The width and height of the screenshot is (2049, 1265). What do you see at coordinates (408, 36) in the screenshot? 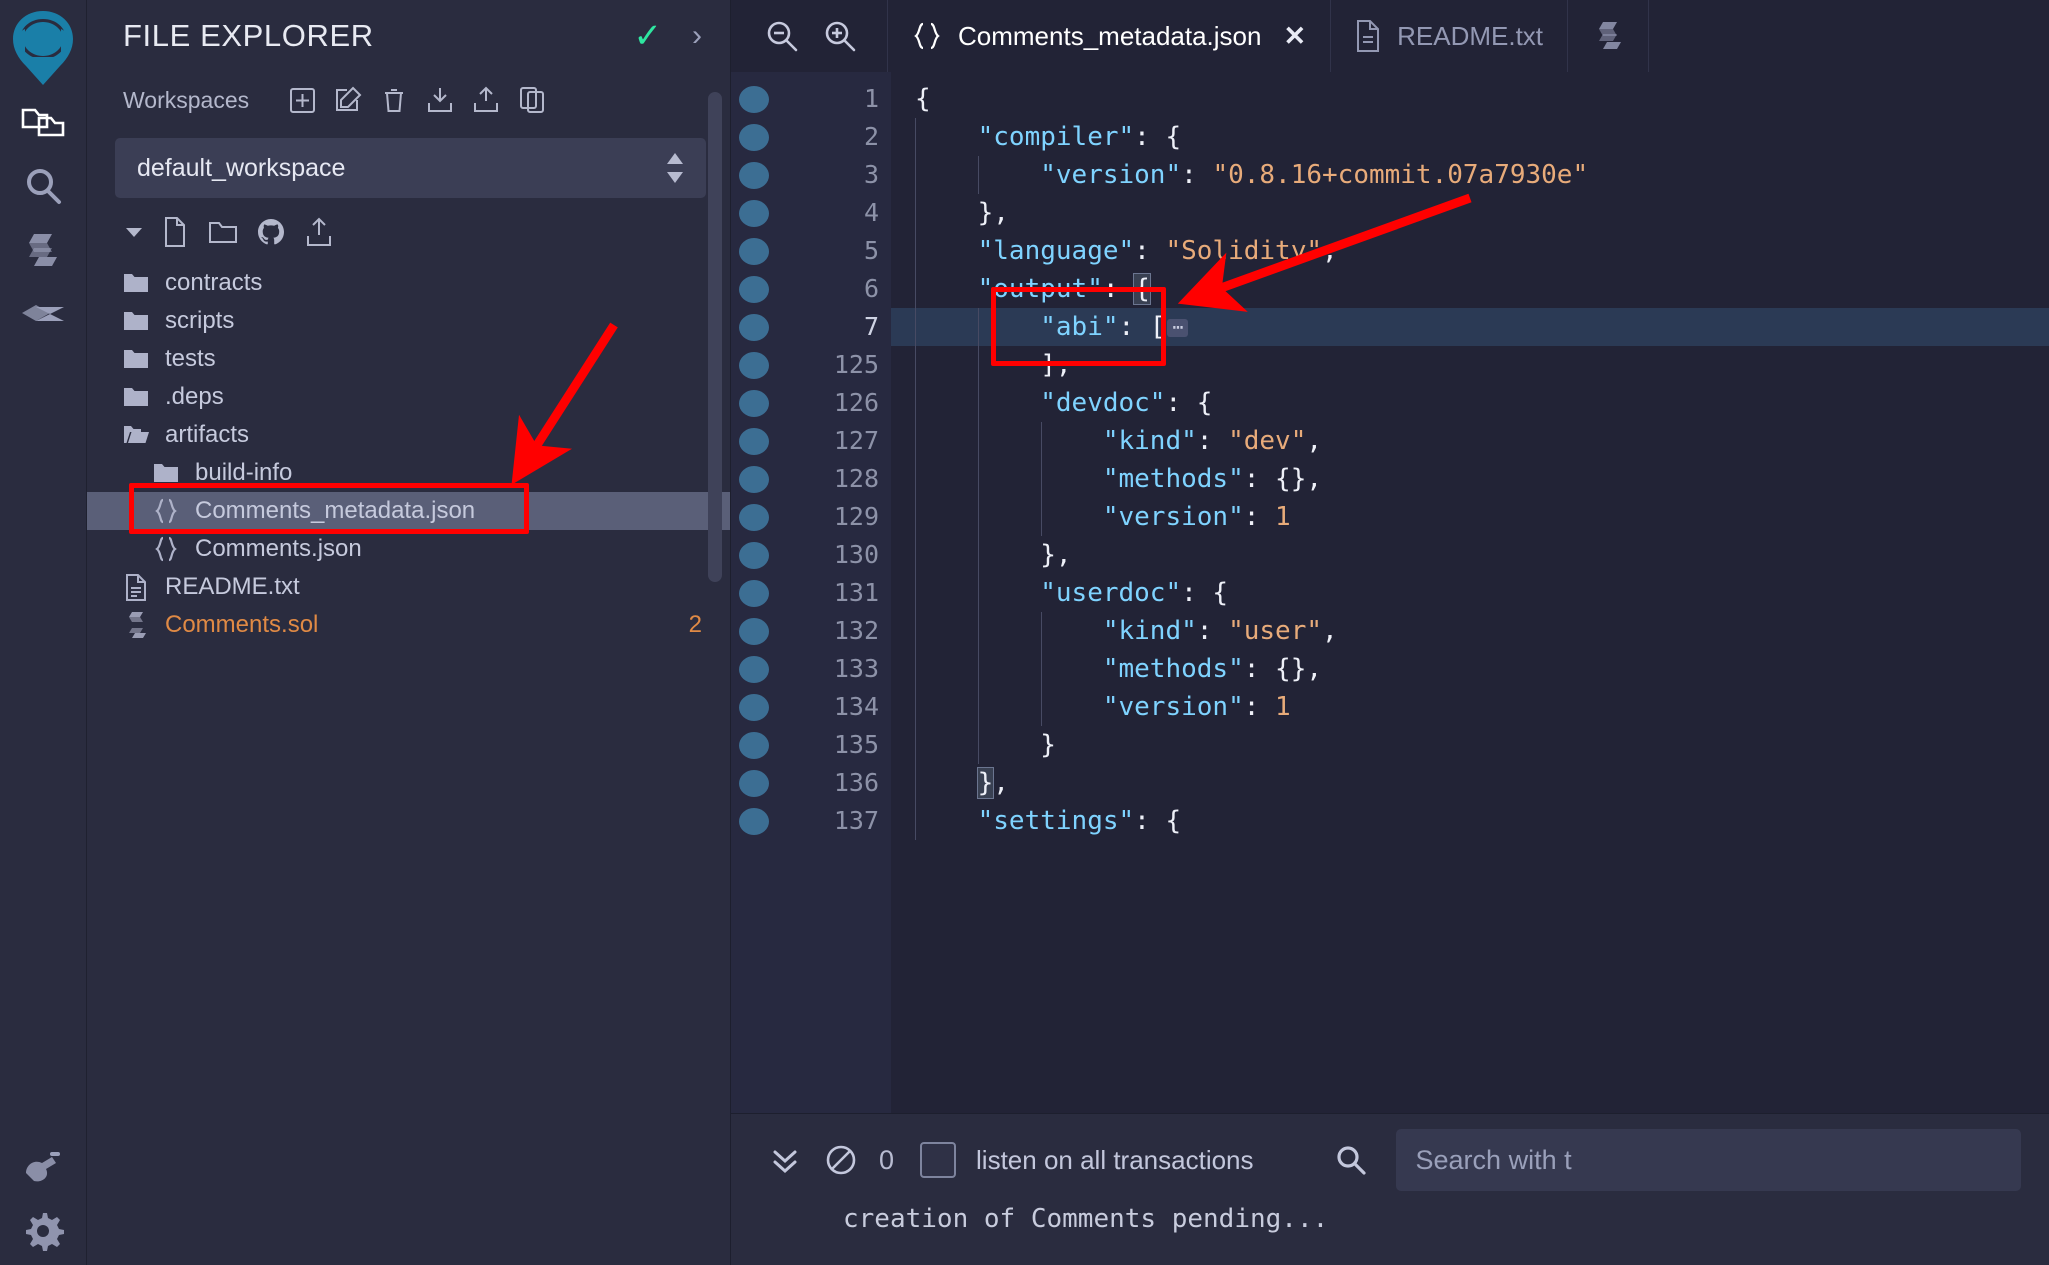
I see `file-explorer-header: FILE EXPLORER ✓ ›` at bounding box center [408, 36].